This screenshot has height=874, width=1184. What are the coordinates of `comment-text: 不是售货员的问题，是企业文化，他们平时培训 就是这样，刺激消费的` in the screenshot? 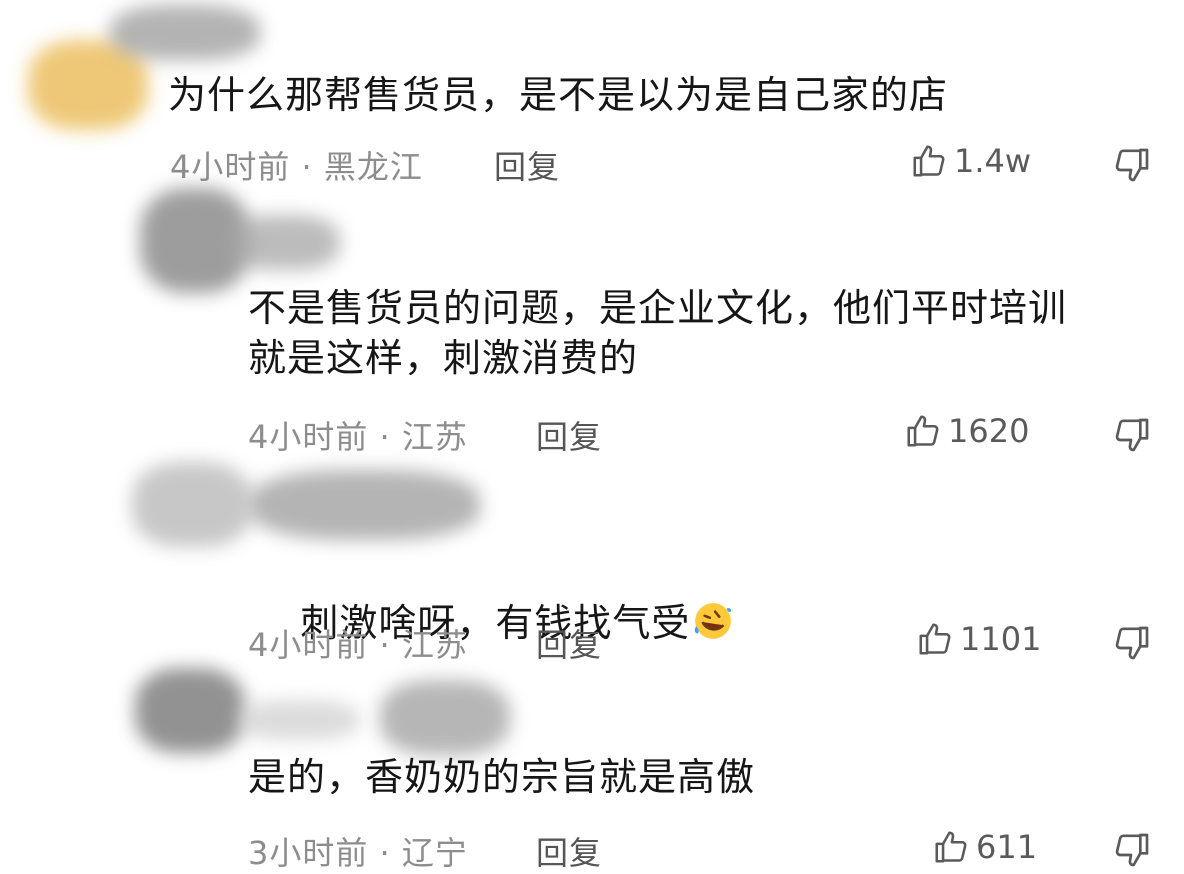 It's located at (658, 333).